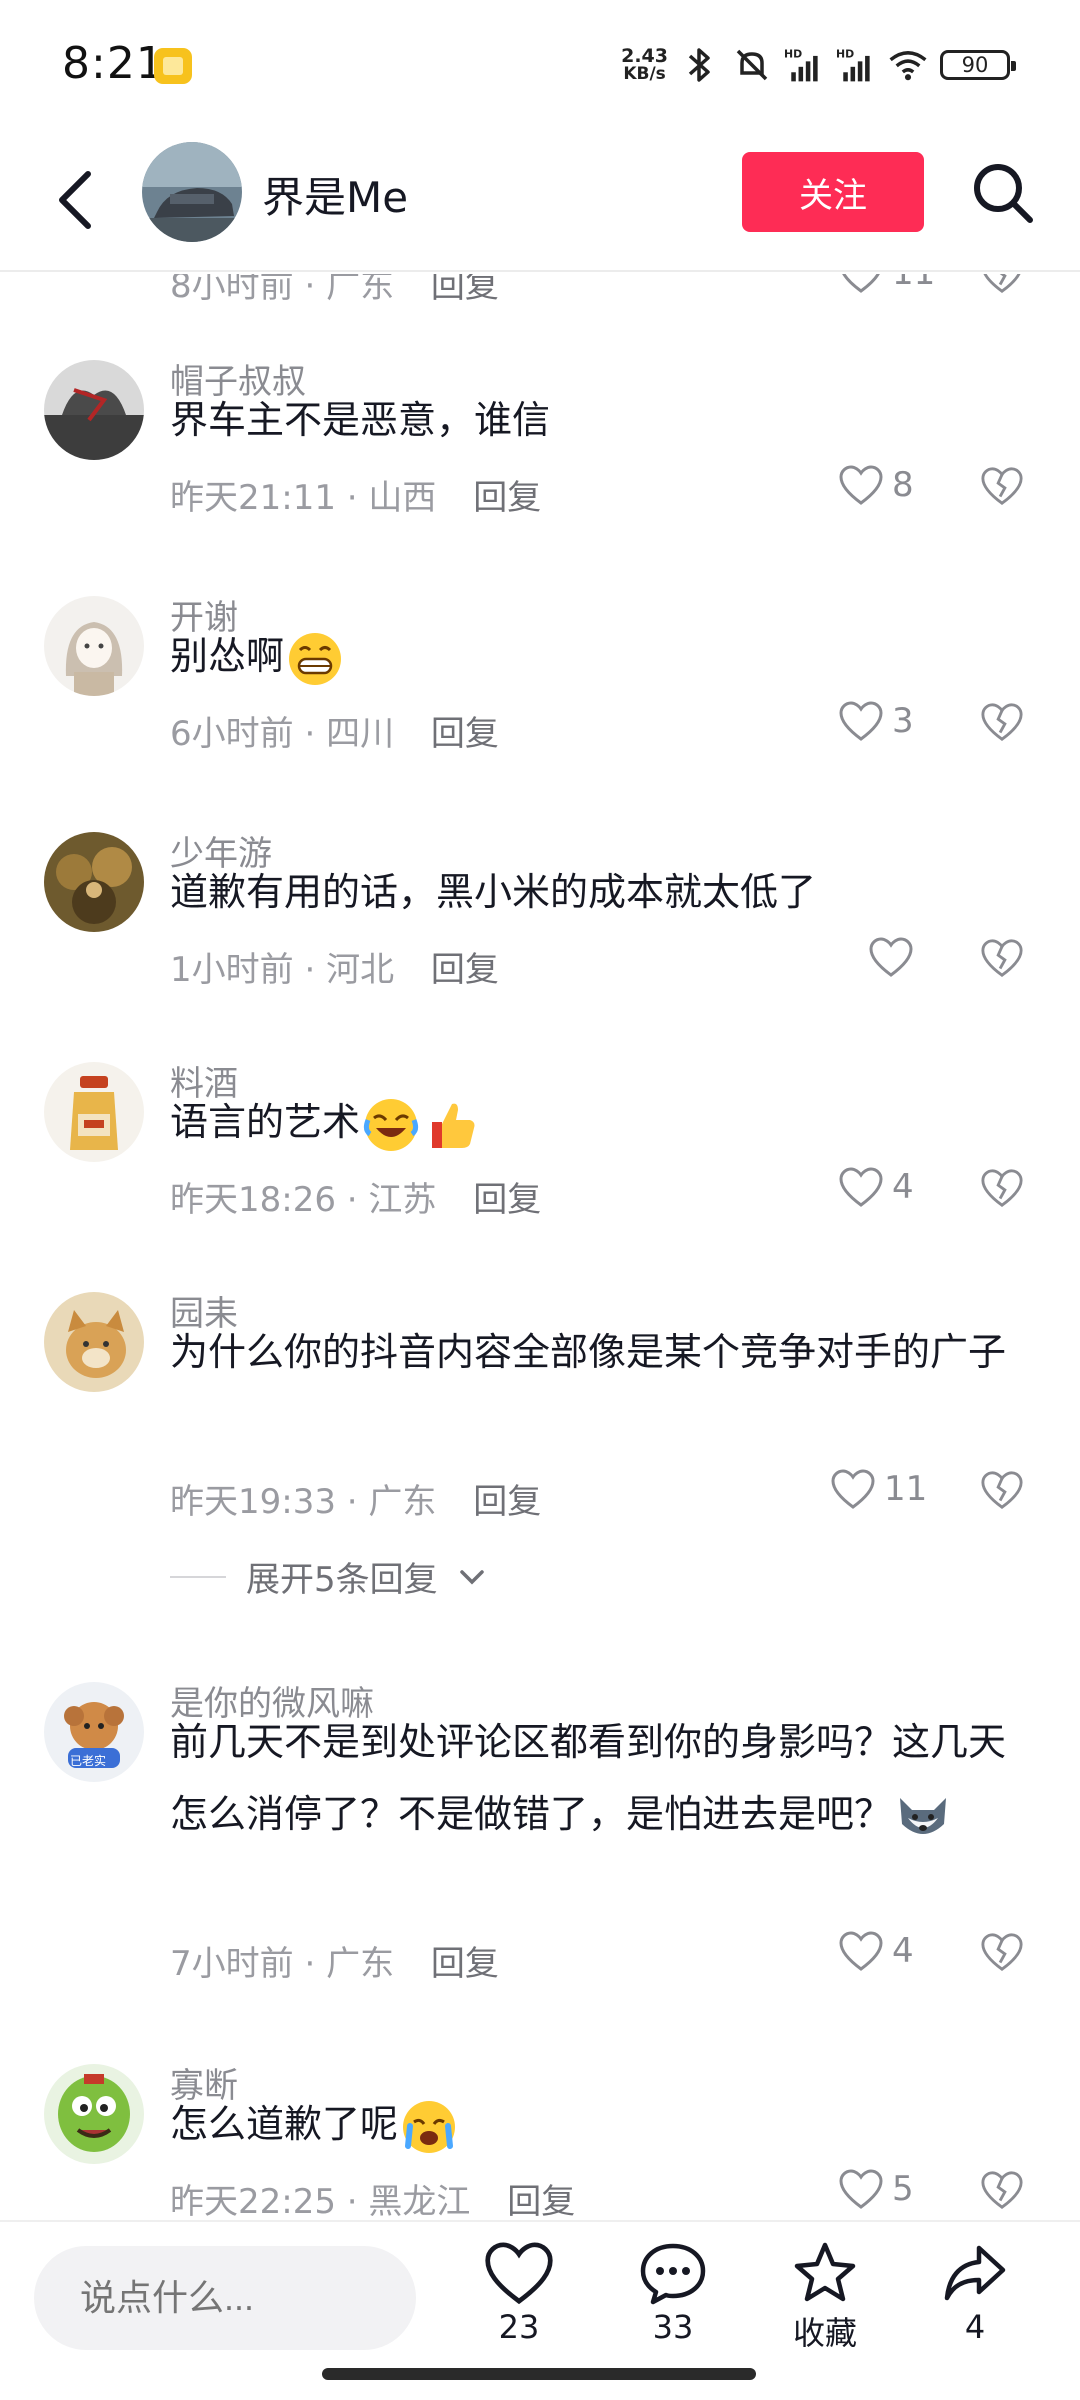 This screenshot has height=2400, width=1080. Describe the element at coordinates (923, 1815) in the screenshot. I see `husky-emoji-icon` at that location.